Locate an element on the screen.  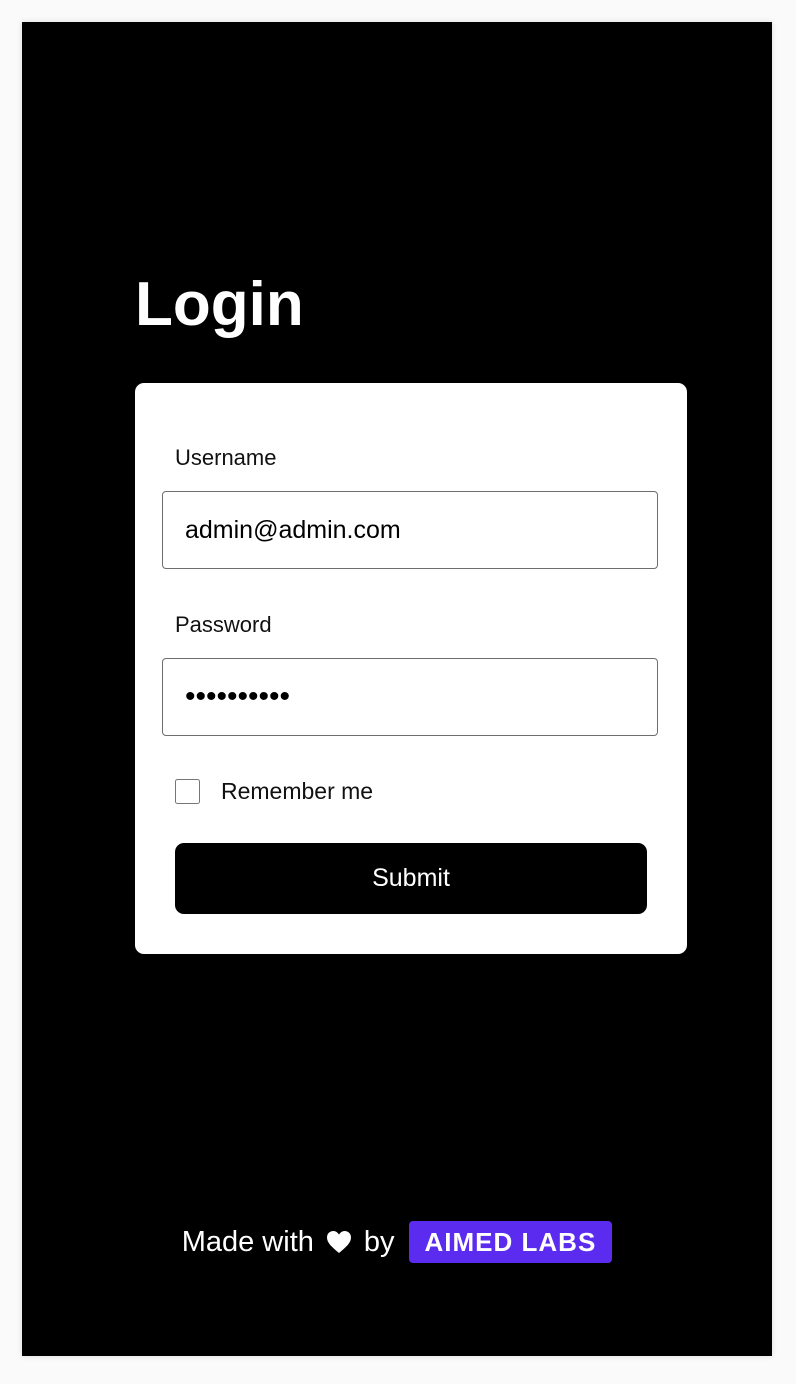
remember-me-checkbox is located at coordinates (187, 791).